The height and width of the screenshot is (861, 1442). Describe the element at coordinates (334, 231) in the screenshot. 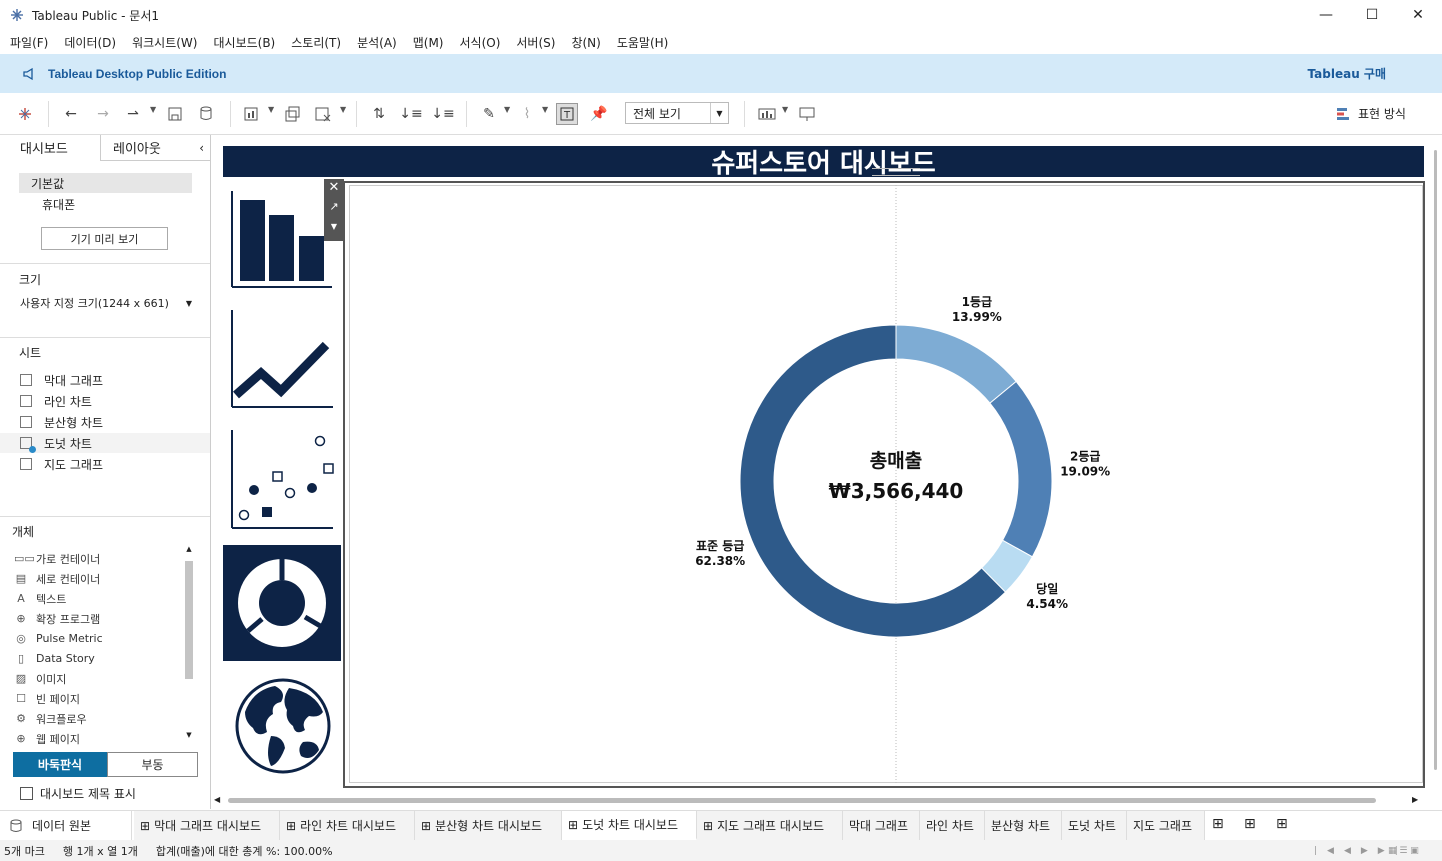

I see `more-options-icon: ▼` at that location.